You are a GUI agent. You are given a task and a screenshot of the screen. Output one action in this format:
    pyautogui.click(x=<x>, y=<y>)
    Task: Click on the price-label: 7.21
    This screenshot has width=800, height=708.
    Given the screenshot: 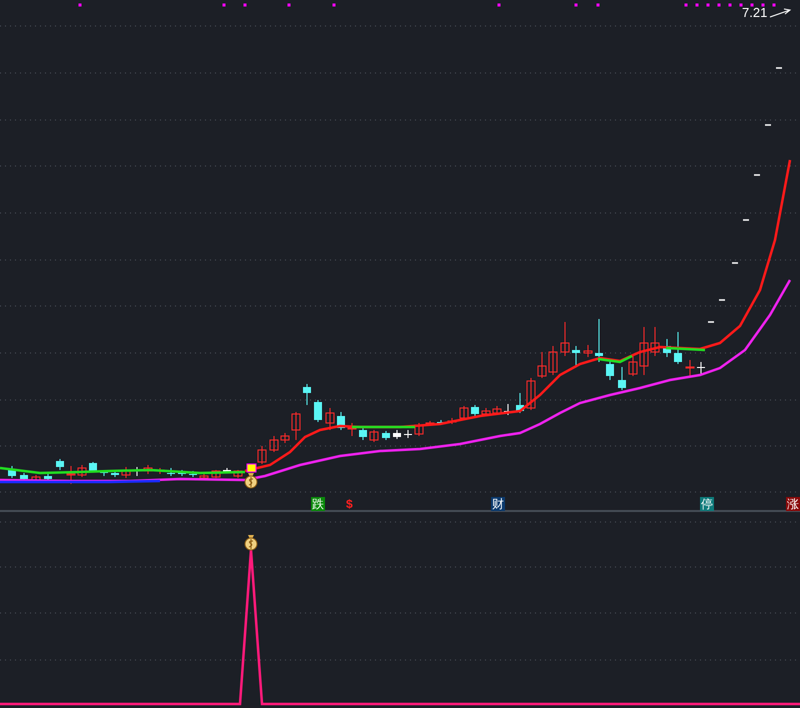 What is the action you would take?
    pyautogui.click(x=755, y=13)
    